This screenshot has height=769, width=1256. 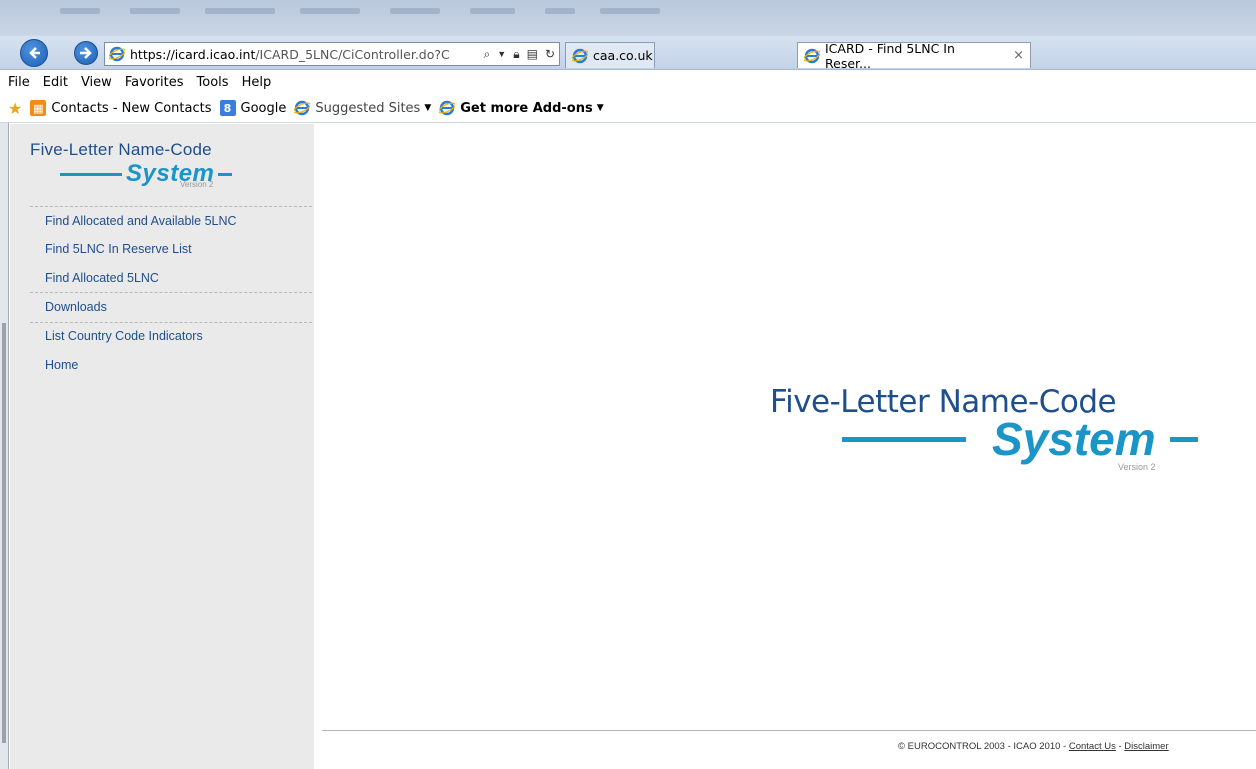 What do you see at coordinates (789, 730) in the screenshot?
I see `footer-divider` at bounding box center [789, 730].